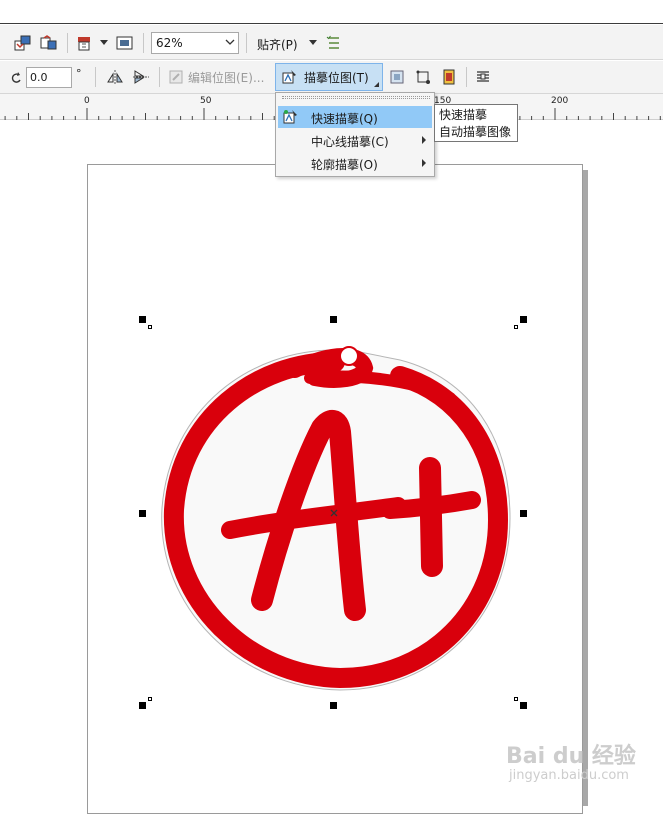  I want to click on menu-item-centerline-trace: 中心线描摹(C), so click(355, 140).